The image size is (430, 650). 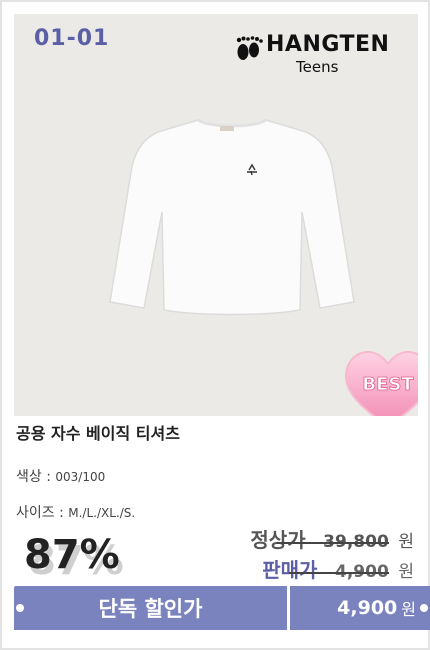 I want to click on bar-right-dot, so click(x=424, y=608).